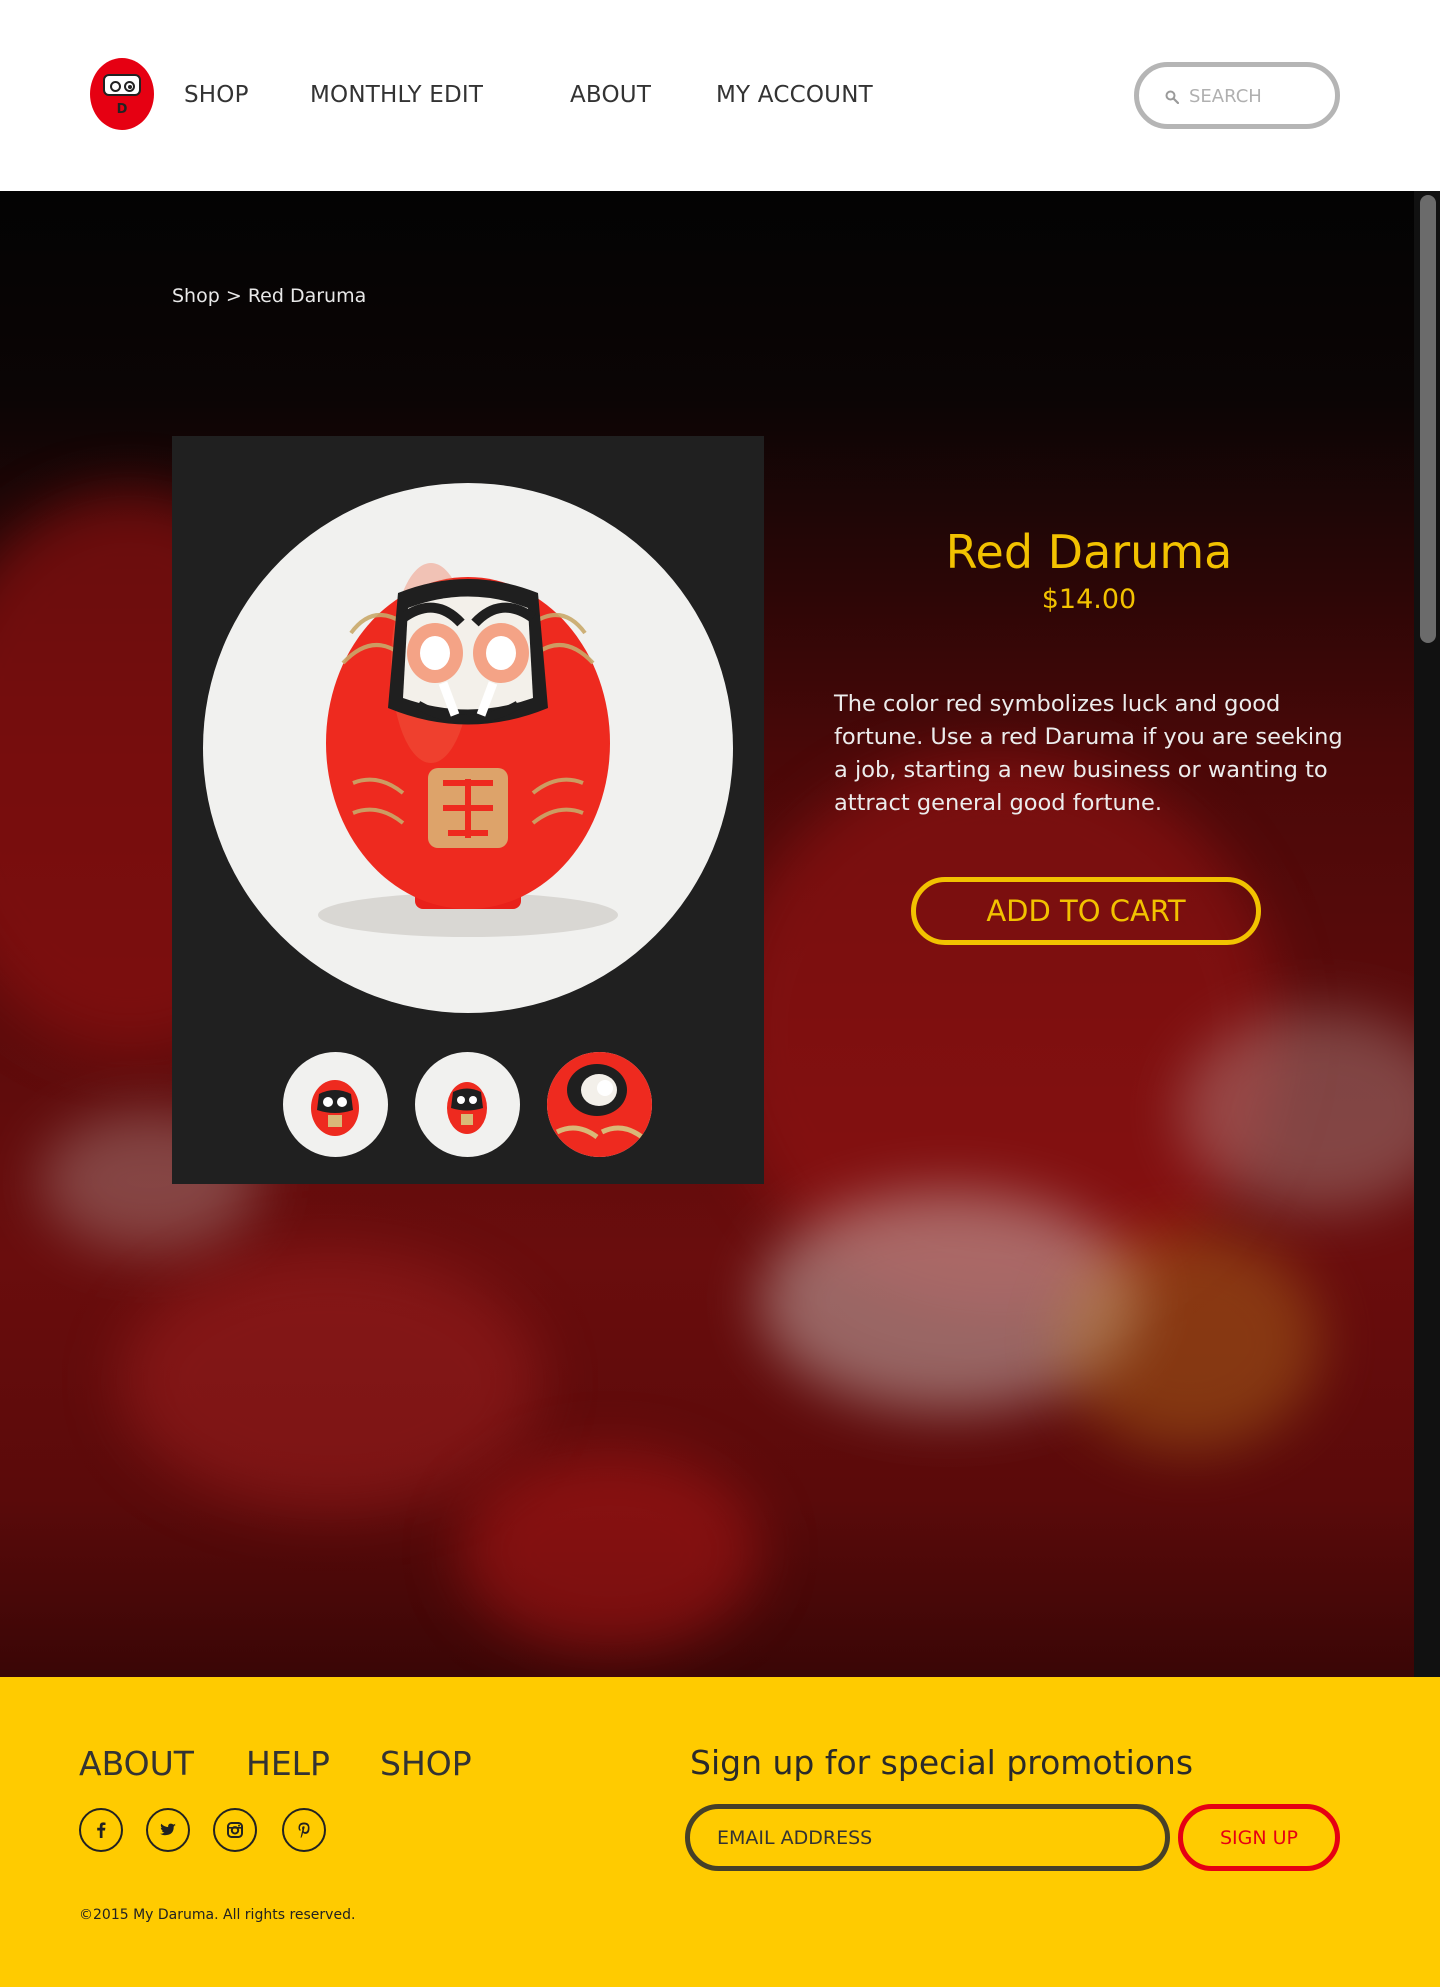  I want to click on product-price: $14.00, so click(1089, 599).